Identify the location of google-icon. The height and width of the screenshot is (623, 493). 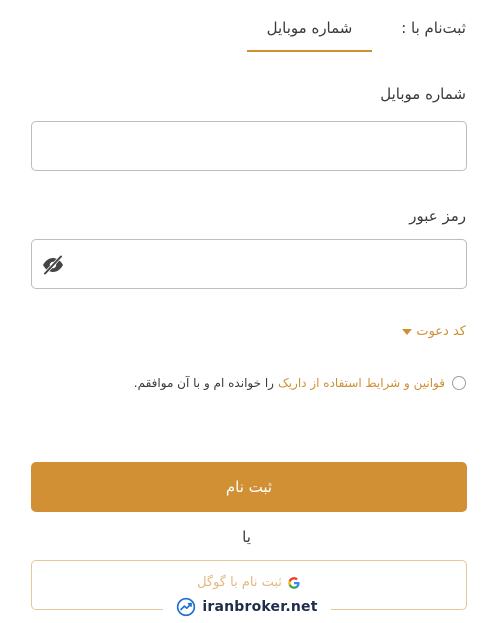
(294, 582).